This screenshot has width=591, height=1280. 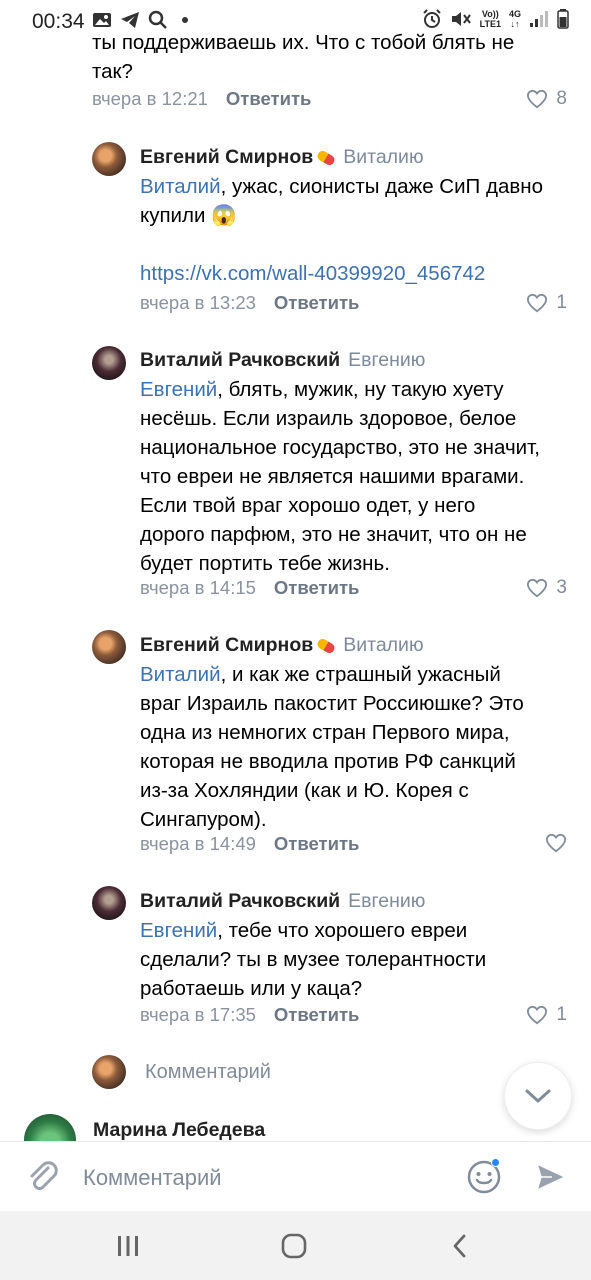 I want to click on comment-text: дорого парфюм, это не значит, что он не, so click(x=333, y=534).